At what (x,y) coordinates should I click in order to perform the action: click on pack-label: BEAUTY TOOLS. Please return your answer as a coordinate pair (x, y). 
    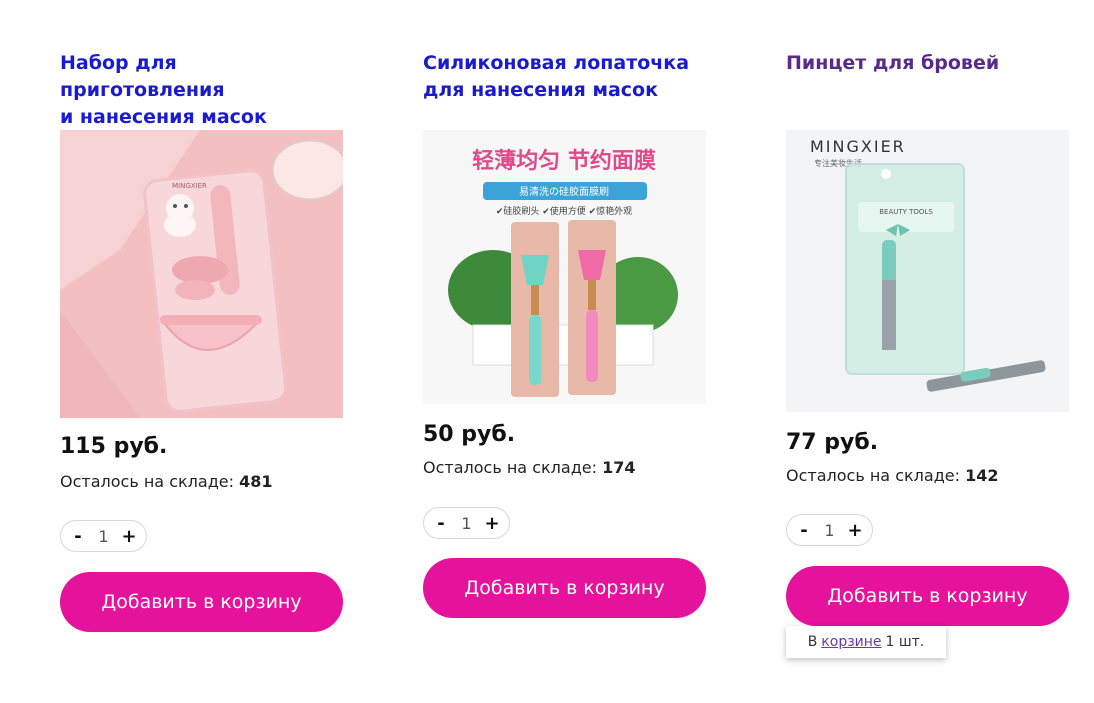
    Looking at the image, I should click on (906, 212).